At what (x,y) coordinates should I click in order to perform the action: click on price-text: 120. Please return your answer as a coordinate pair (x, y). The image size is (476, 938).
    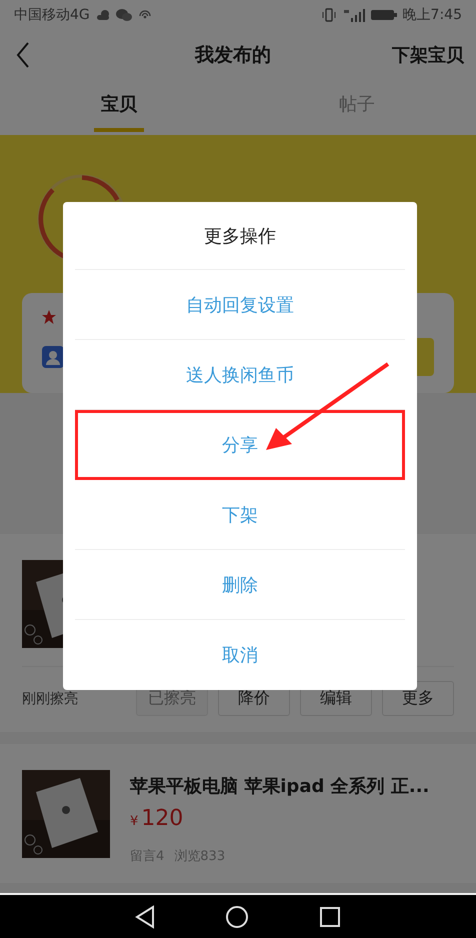
    Looking at the image, I should click on (162, 819).